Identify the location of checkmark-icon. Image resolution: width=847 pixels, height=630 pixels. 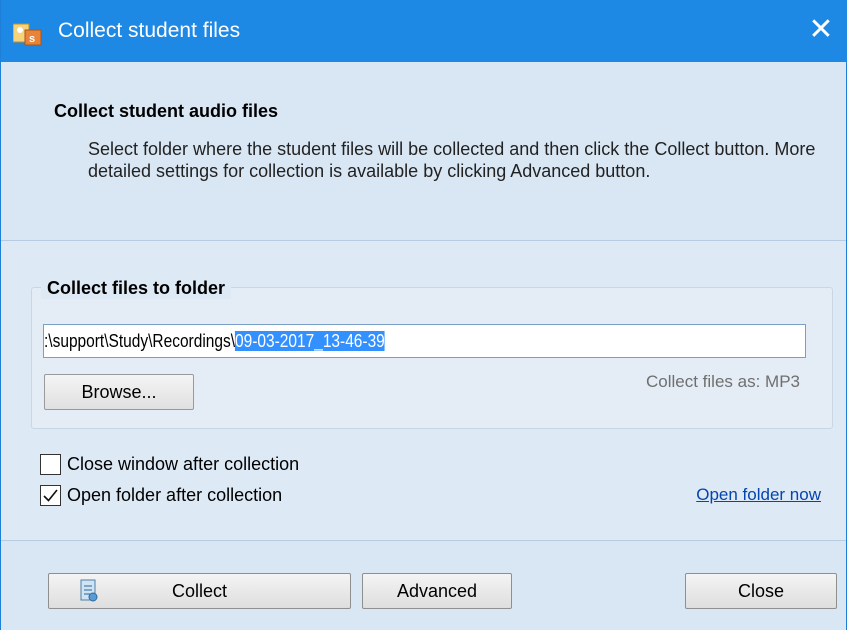
(50, 495).